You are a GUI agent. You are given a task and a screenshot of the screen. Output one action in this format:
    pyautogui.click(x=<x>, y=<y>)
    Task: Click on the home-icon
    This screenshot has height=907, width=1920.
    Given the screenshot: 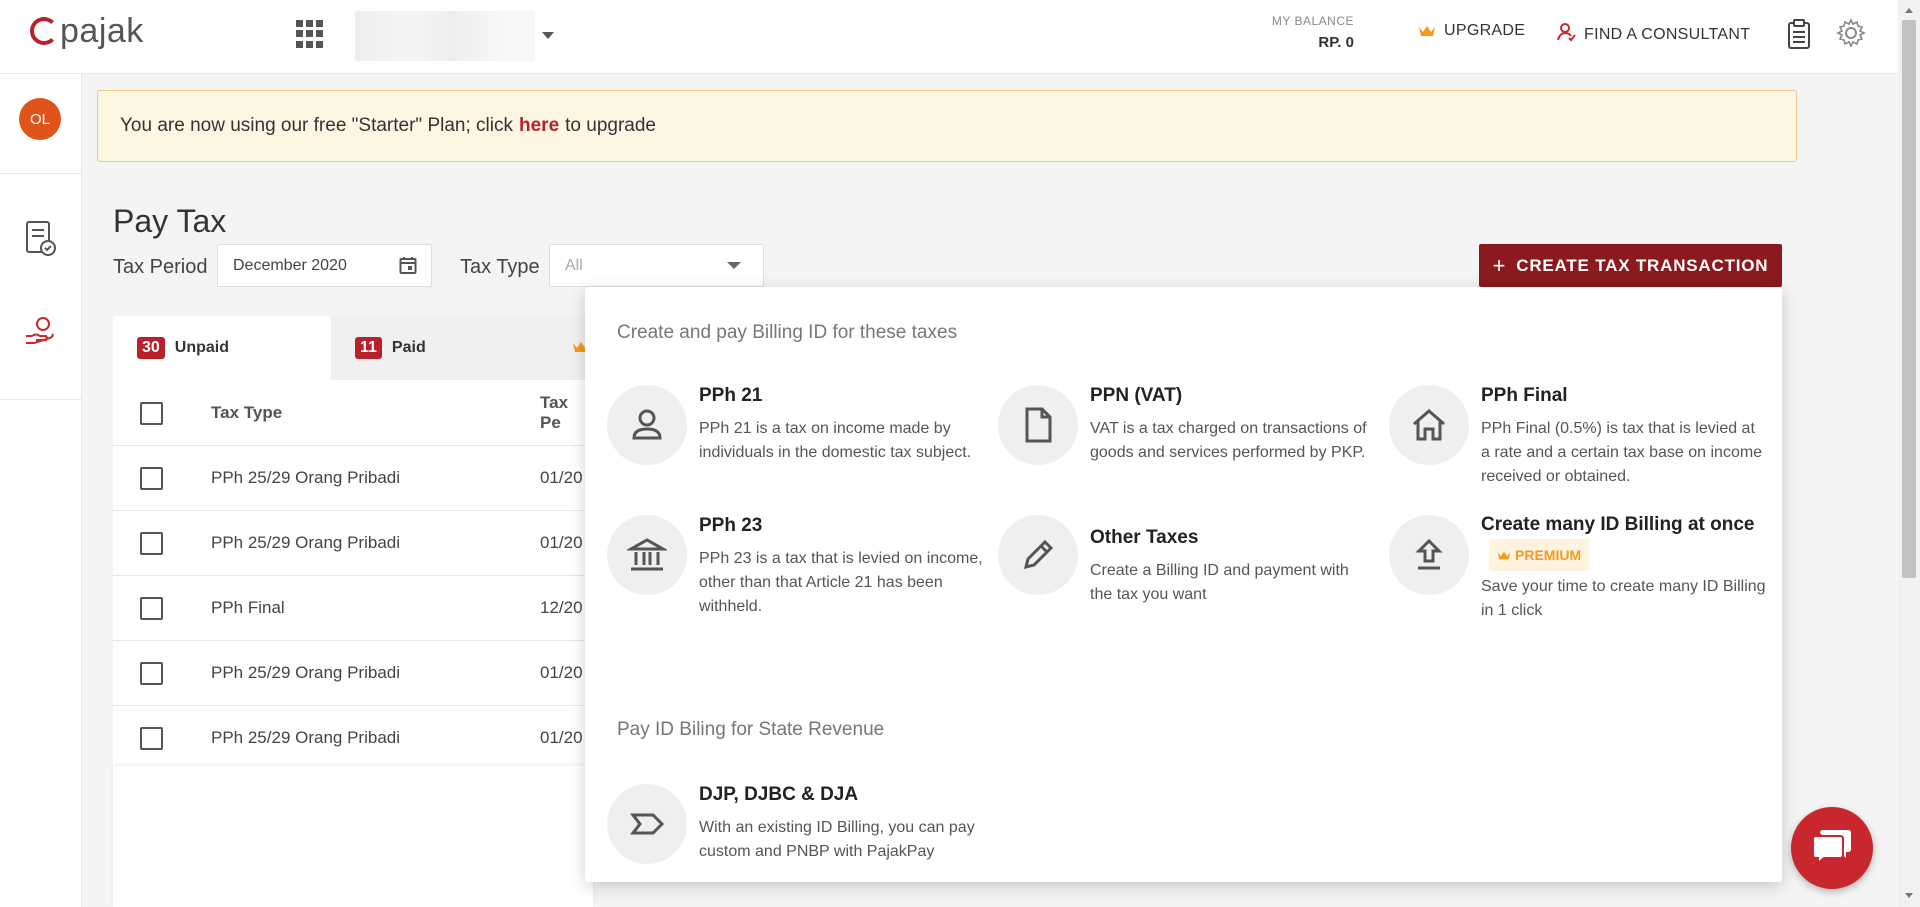 What is the action you would take?
    pyautogui.click(x=1429, y=425)
    